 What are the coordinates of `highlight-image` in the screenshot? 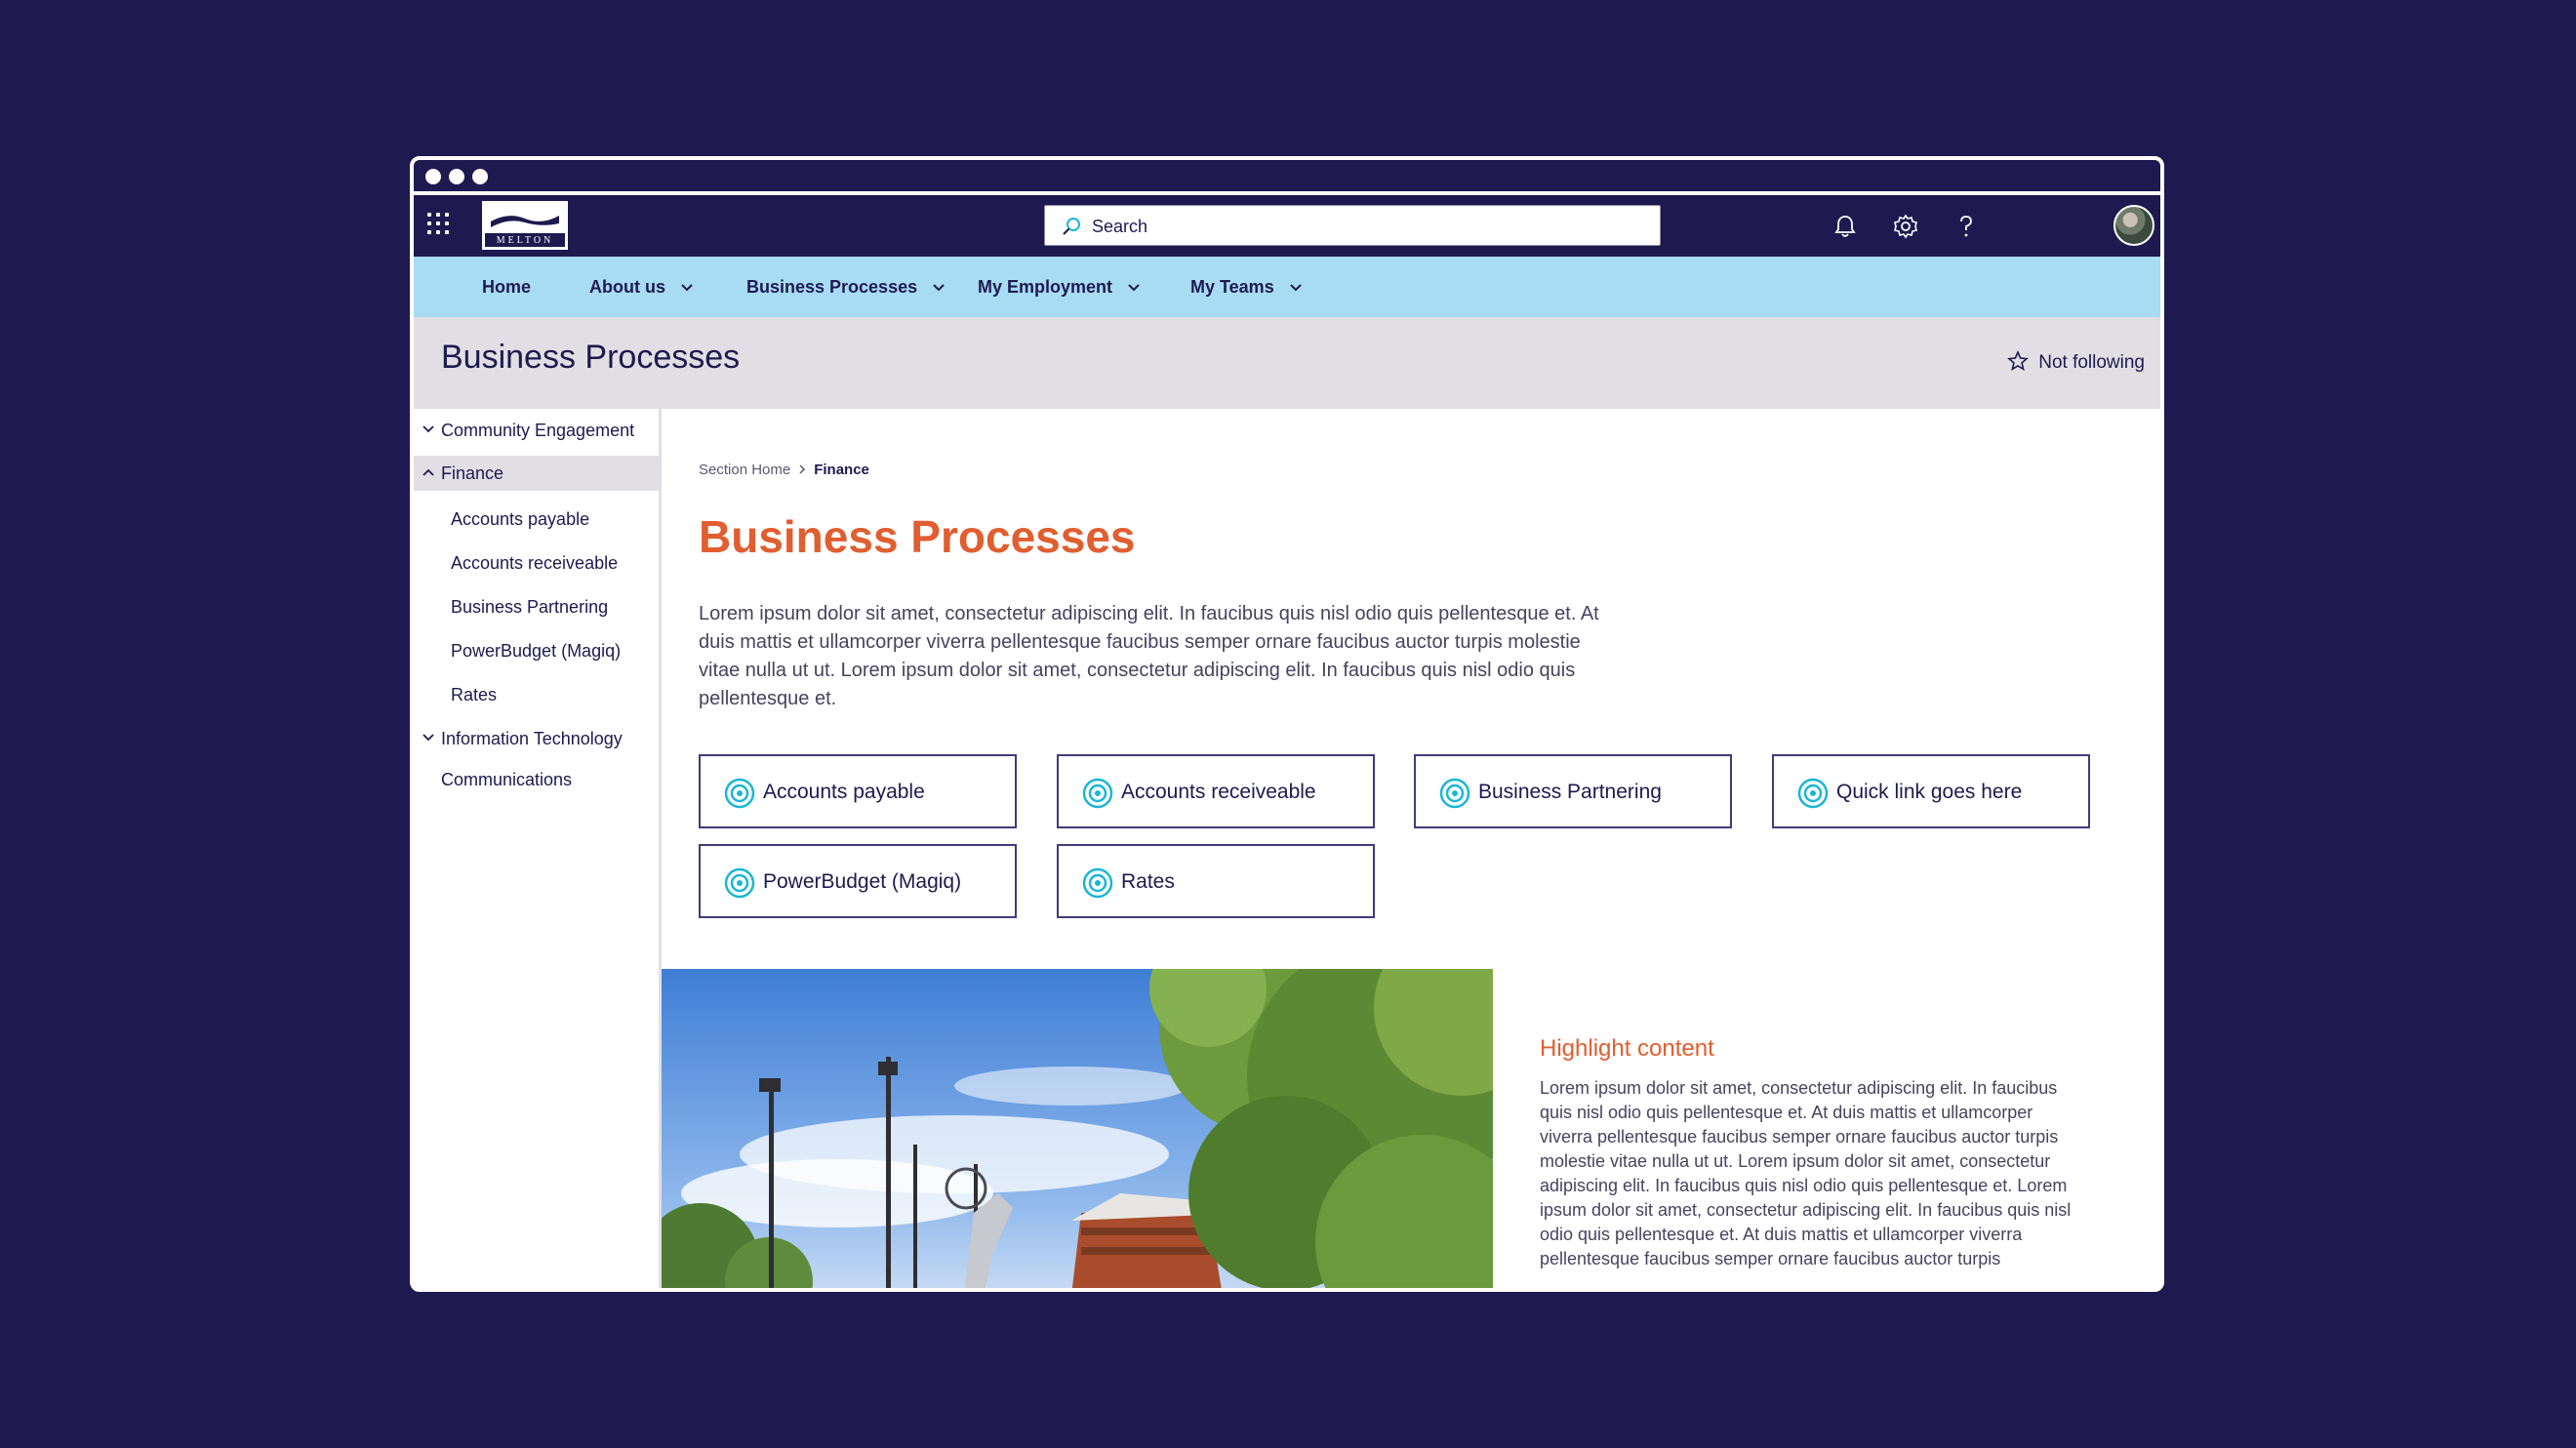 It's located at (1077, 1128).